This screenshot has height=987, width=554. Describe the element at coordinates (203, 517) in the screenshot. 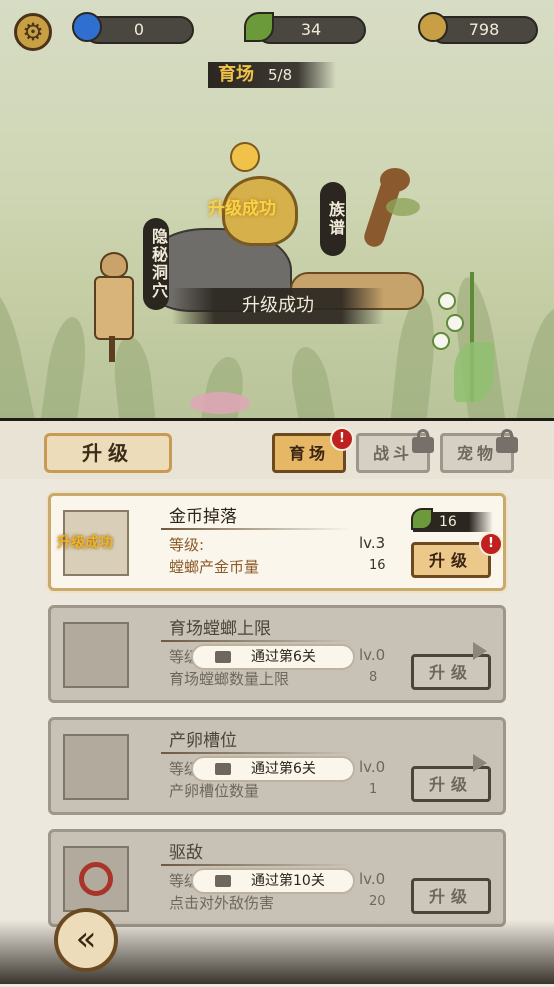

I see `upgrade-name: 金币掉落` at that location.